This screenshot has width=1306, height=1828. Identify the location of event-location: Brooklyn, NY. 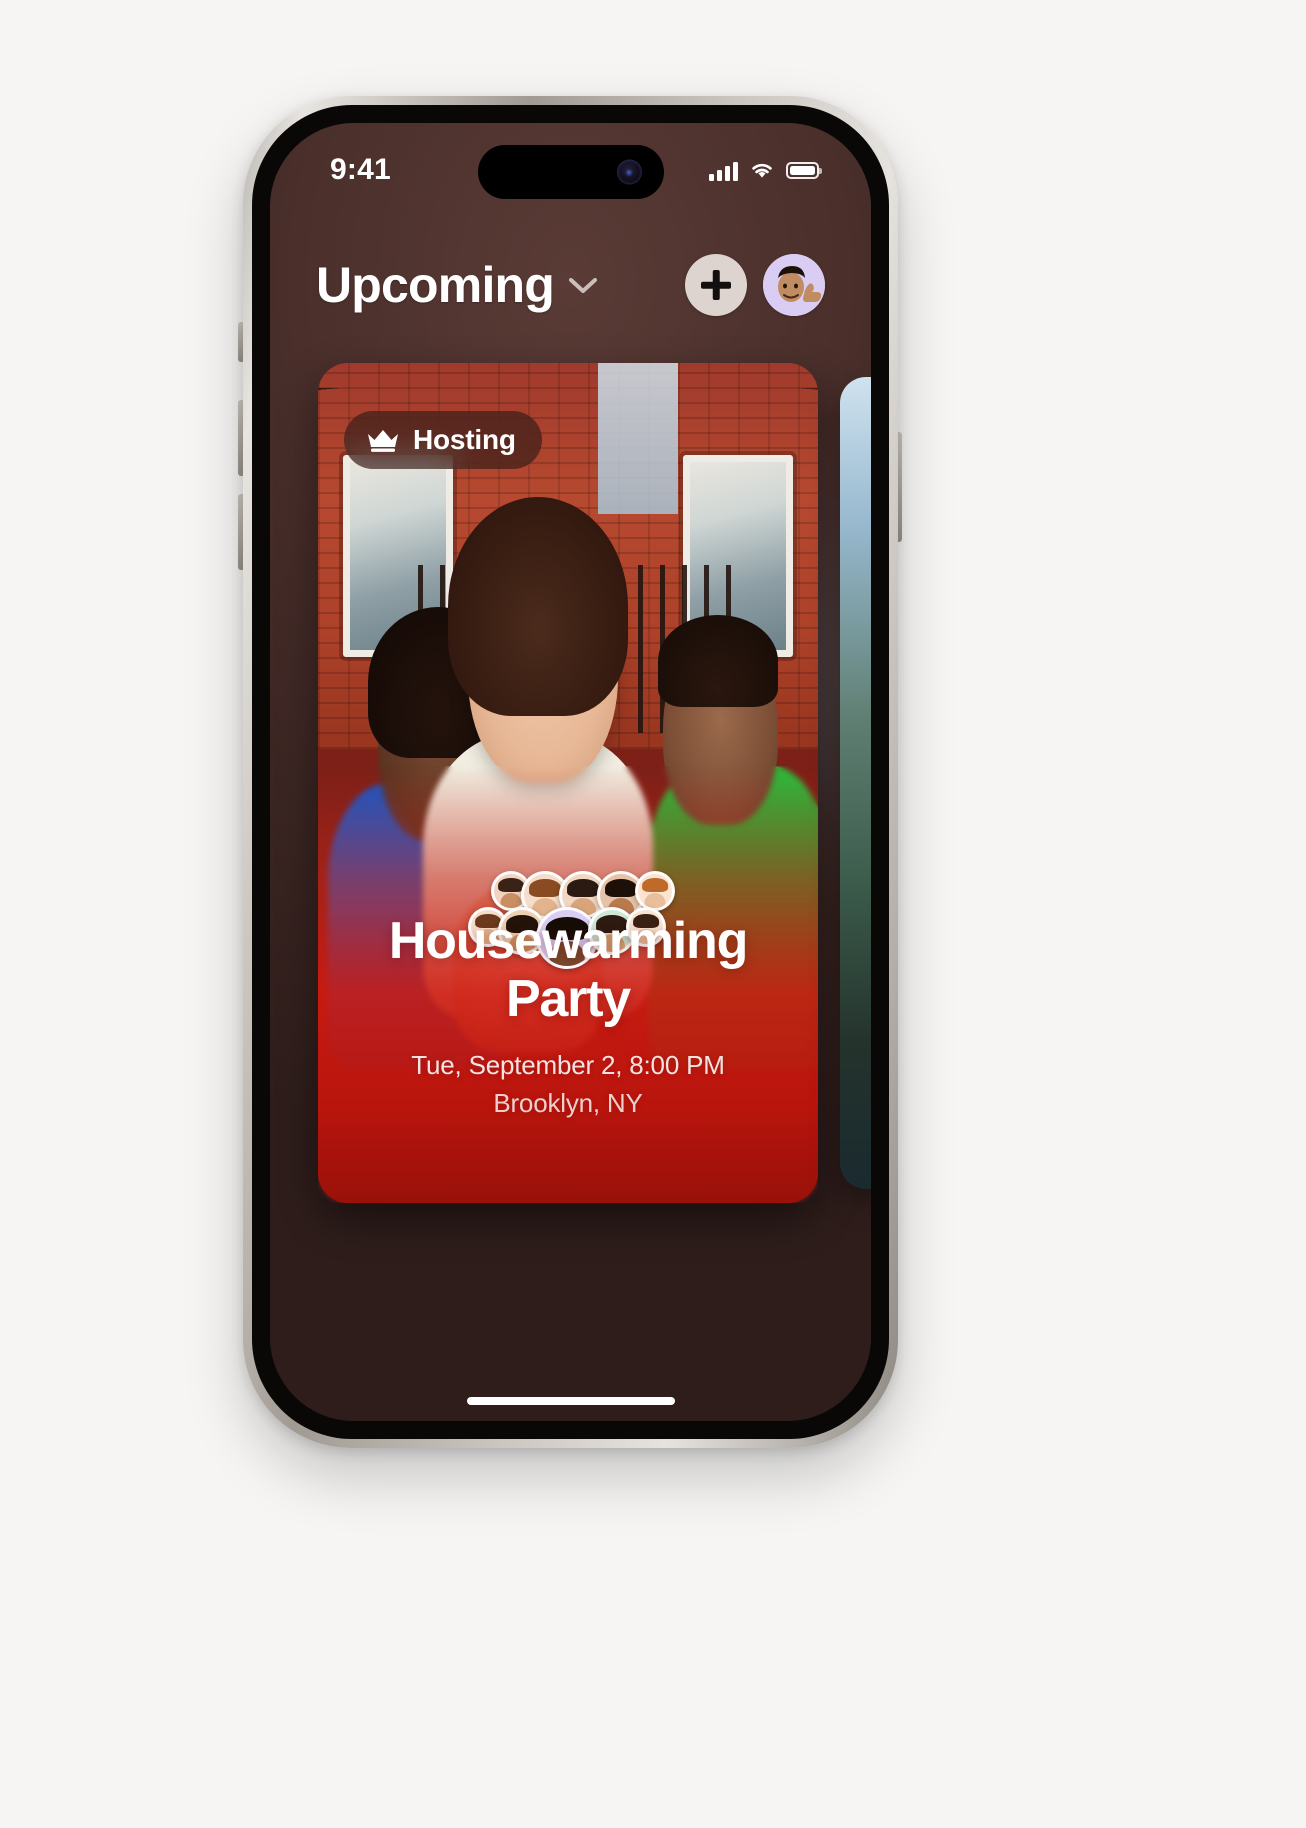
(568, 1103).